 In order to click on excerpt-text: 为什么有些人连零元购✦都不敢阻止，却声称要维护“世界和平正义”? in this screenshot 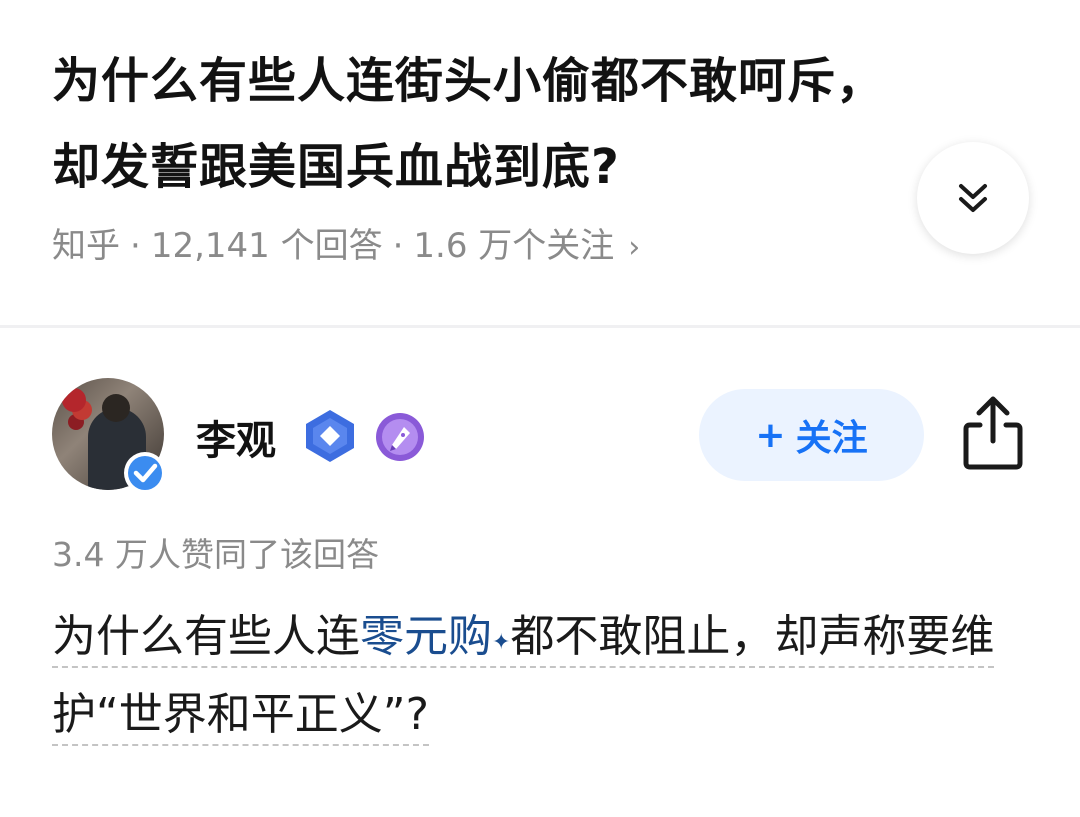, I will do `click(523, 678)`.